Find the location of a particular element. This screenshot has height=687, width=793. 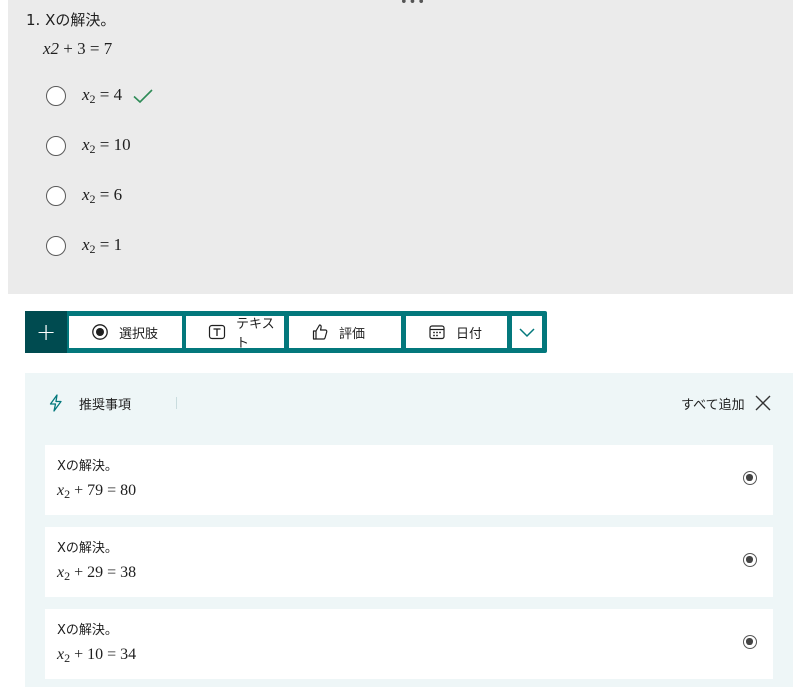

question-number: 1. is located at coordinates (33, 20).